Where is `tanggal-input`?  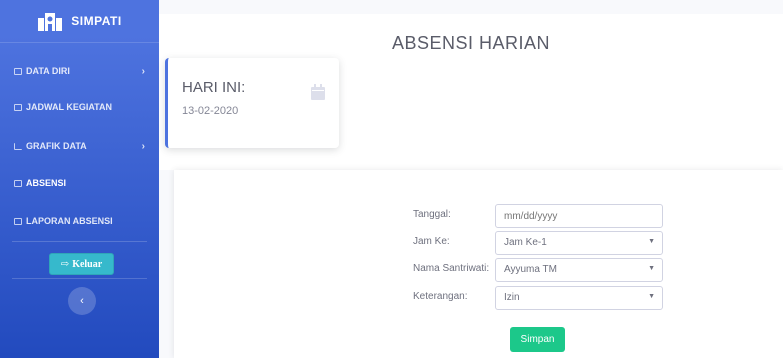 tanggal-input is located at coordinates (579, 216).